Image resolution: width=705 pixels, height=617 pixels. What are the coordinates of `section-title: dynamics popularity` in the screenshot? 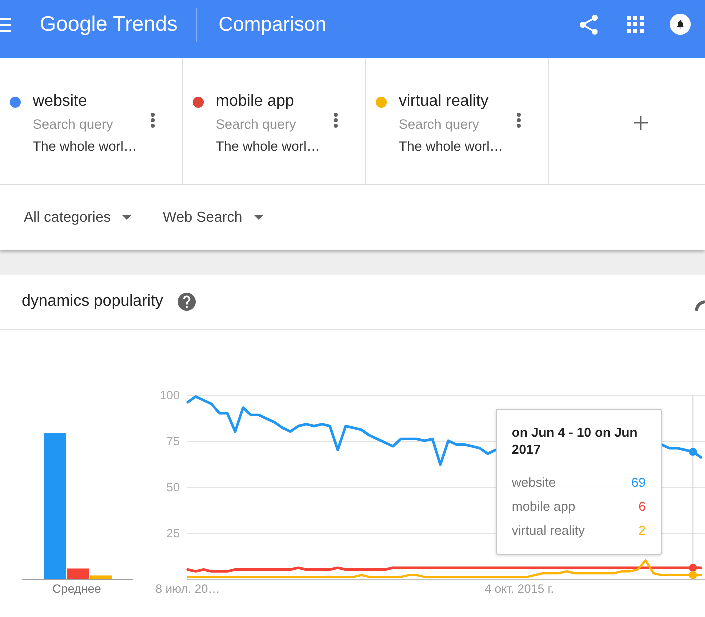 It's located at (93, 302).